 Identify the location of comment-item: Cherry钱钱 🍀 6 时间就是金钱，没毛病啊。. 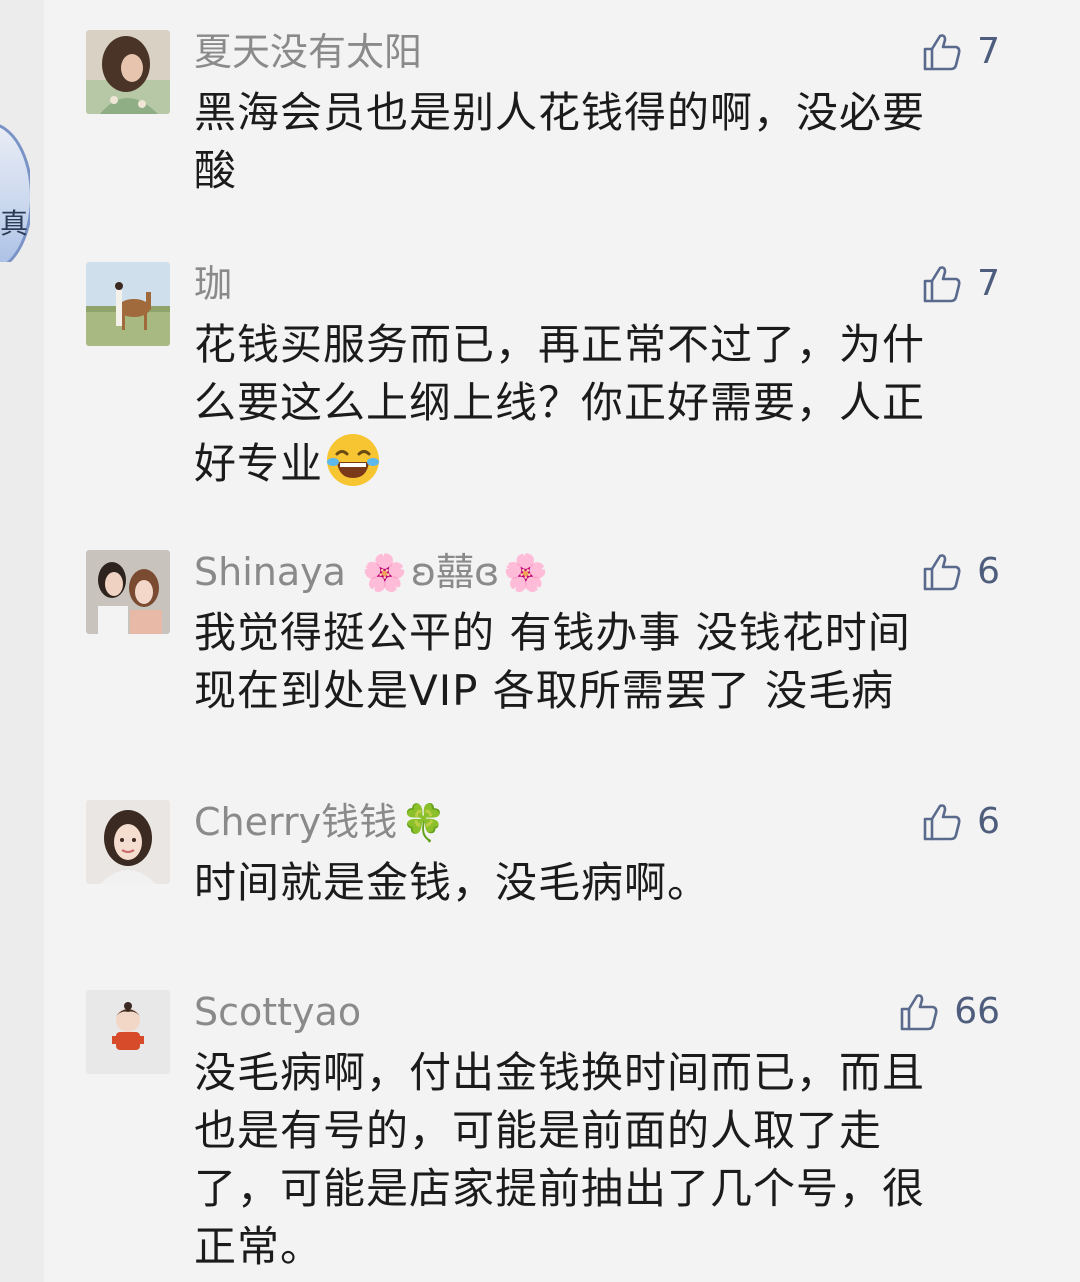
(546, 860).